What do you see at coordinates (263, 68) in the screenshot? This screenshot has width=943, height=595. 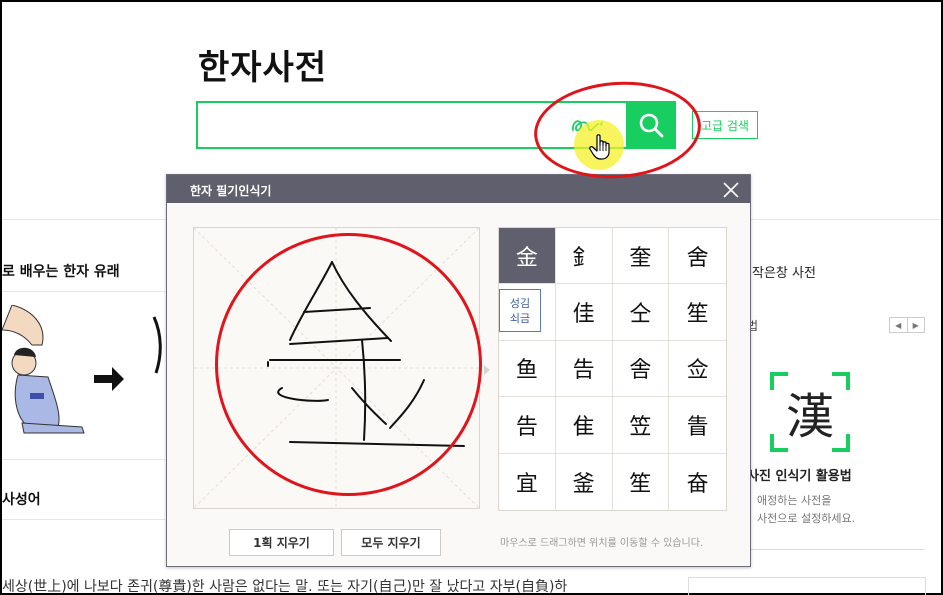 I see `page-title: 한자사전` at bounding box center [263, 68].